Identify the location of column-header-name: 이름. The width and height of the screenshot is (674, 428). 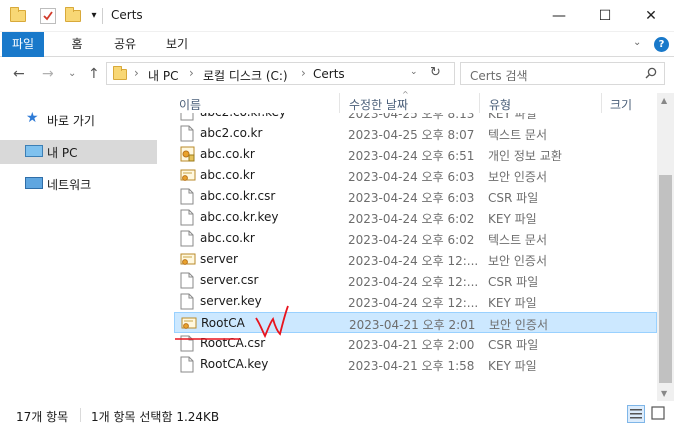
(190, 104).